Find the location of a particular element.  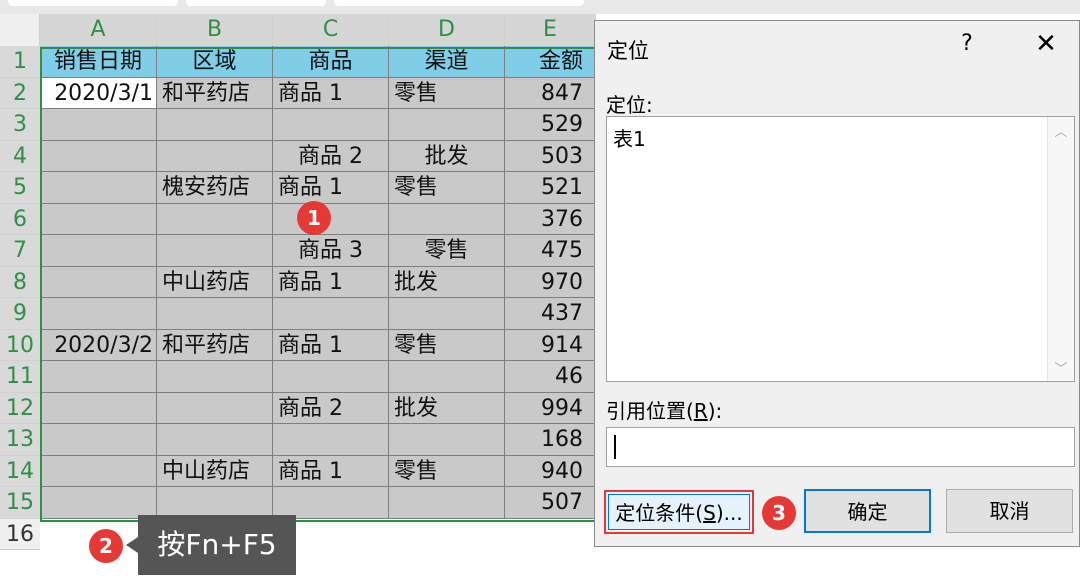

table-cell: 529 is located at coordinates (550, 125).